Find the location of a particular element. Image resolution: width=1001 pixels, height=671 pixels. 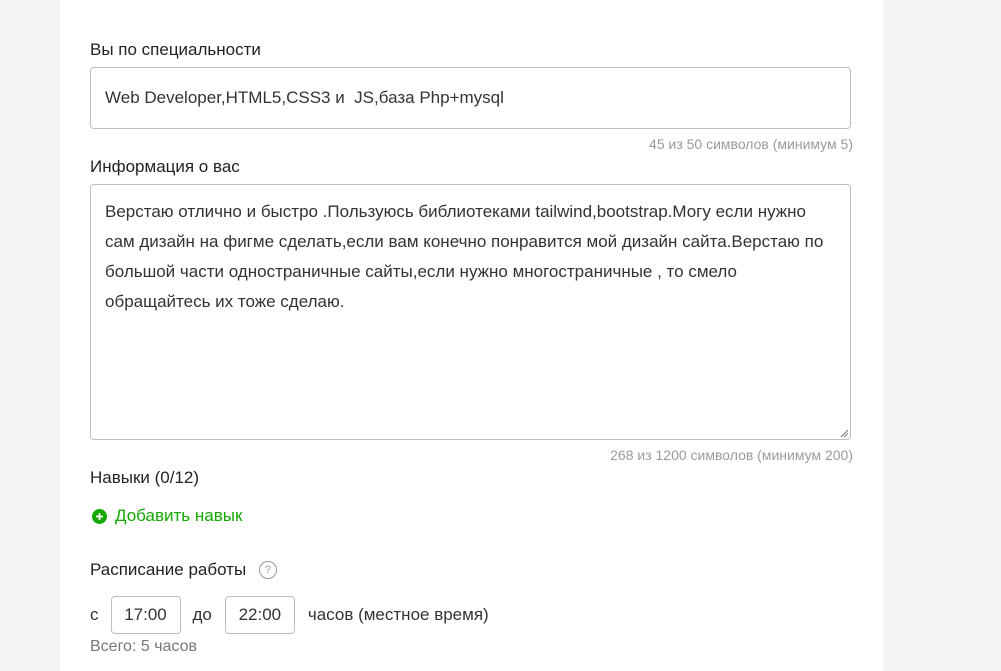

schedule-heading: Расписание работы ? is located at coordinates (183, 570).